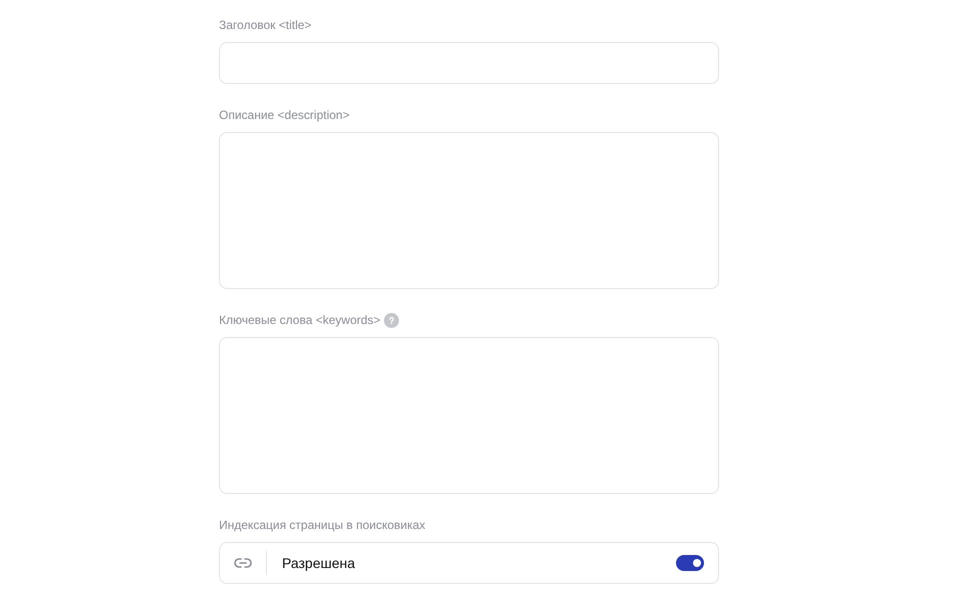 The image size is (956, 598). I want to click on text-input, so click(469, 63).